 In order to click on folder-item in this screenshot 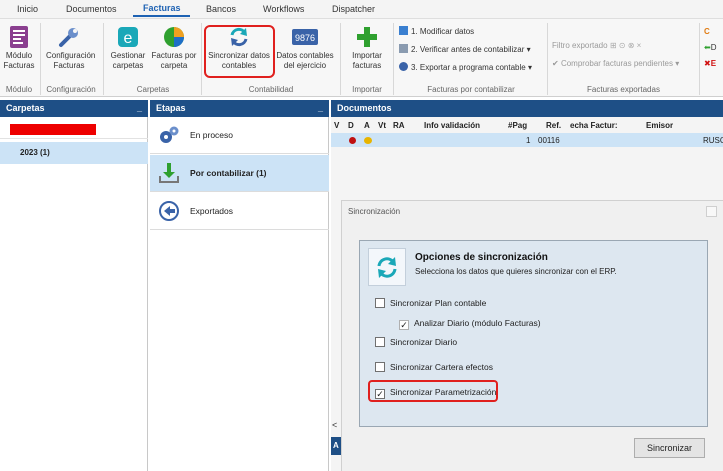, I will do `click(74, 128)`.